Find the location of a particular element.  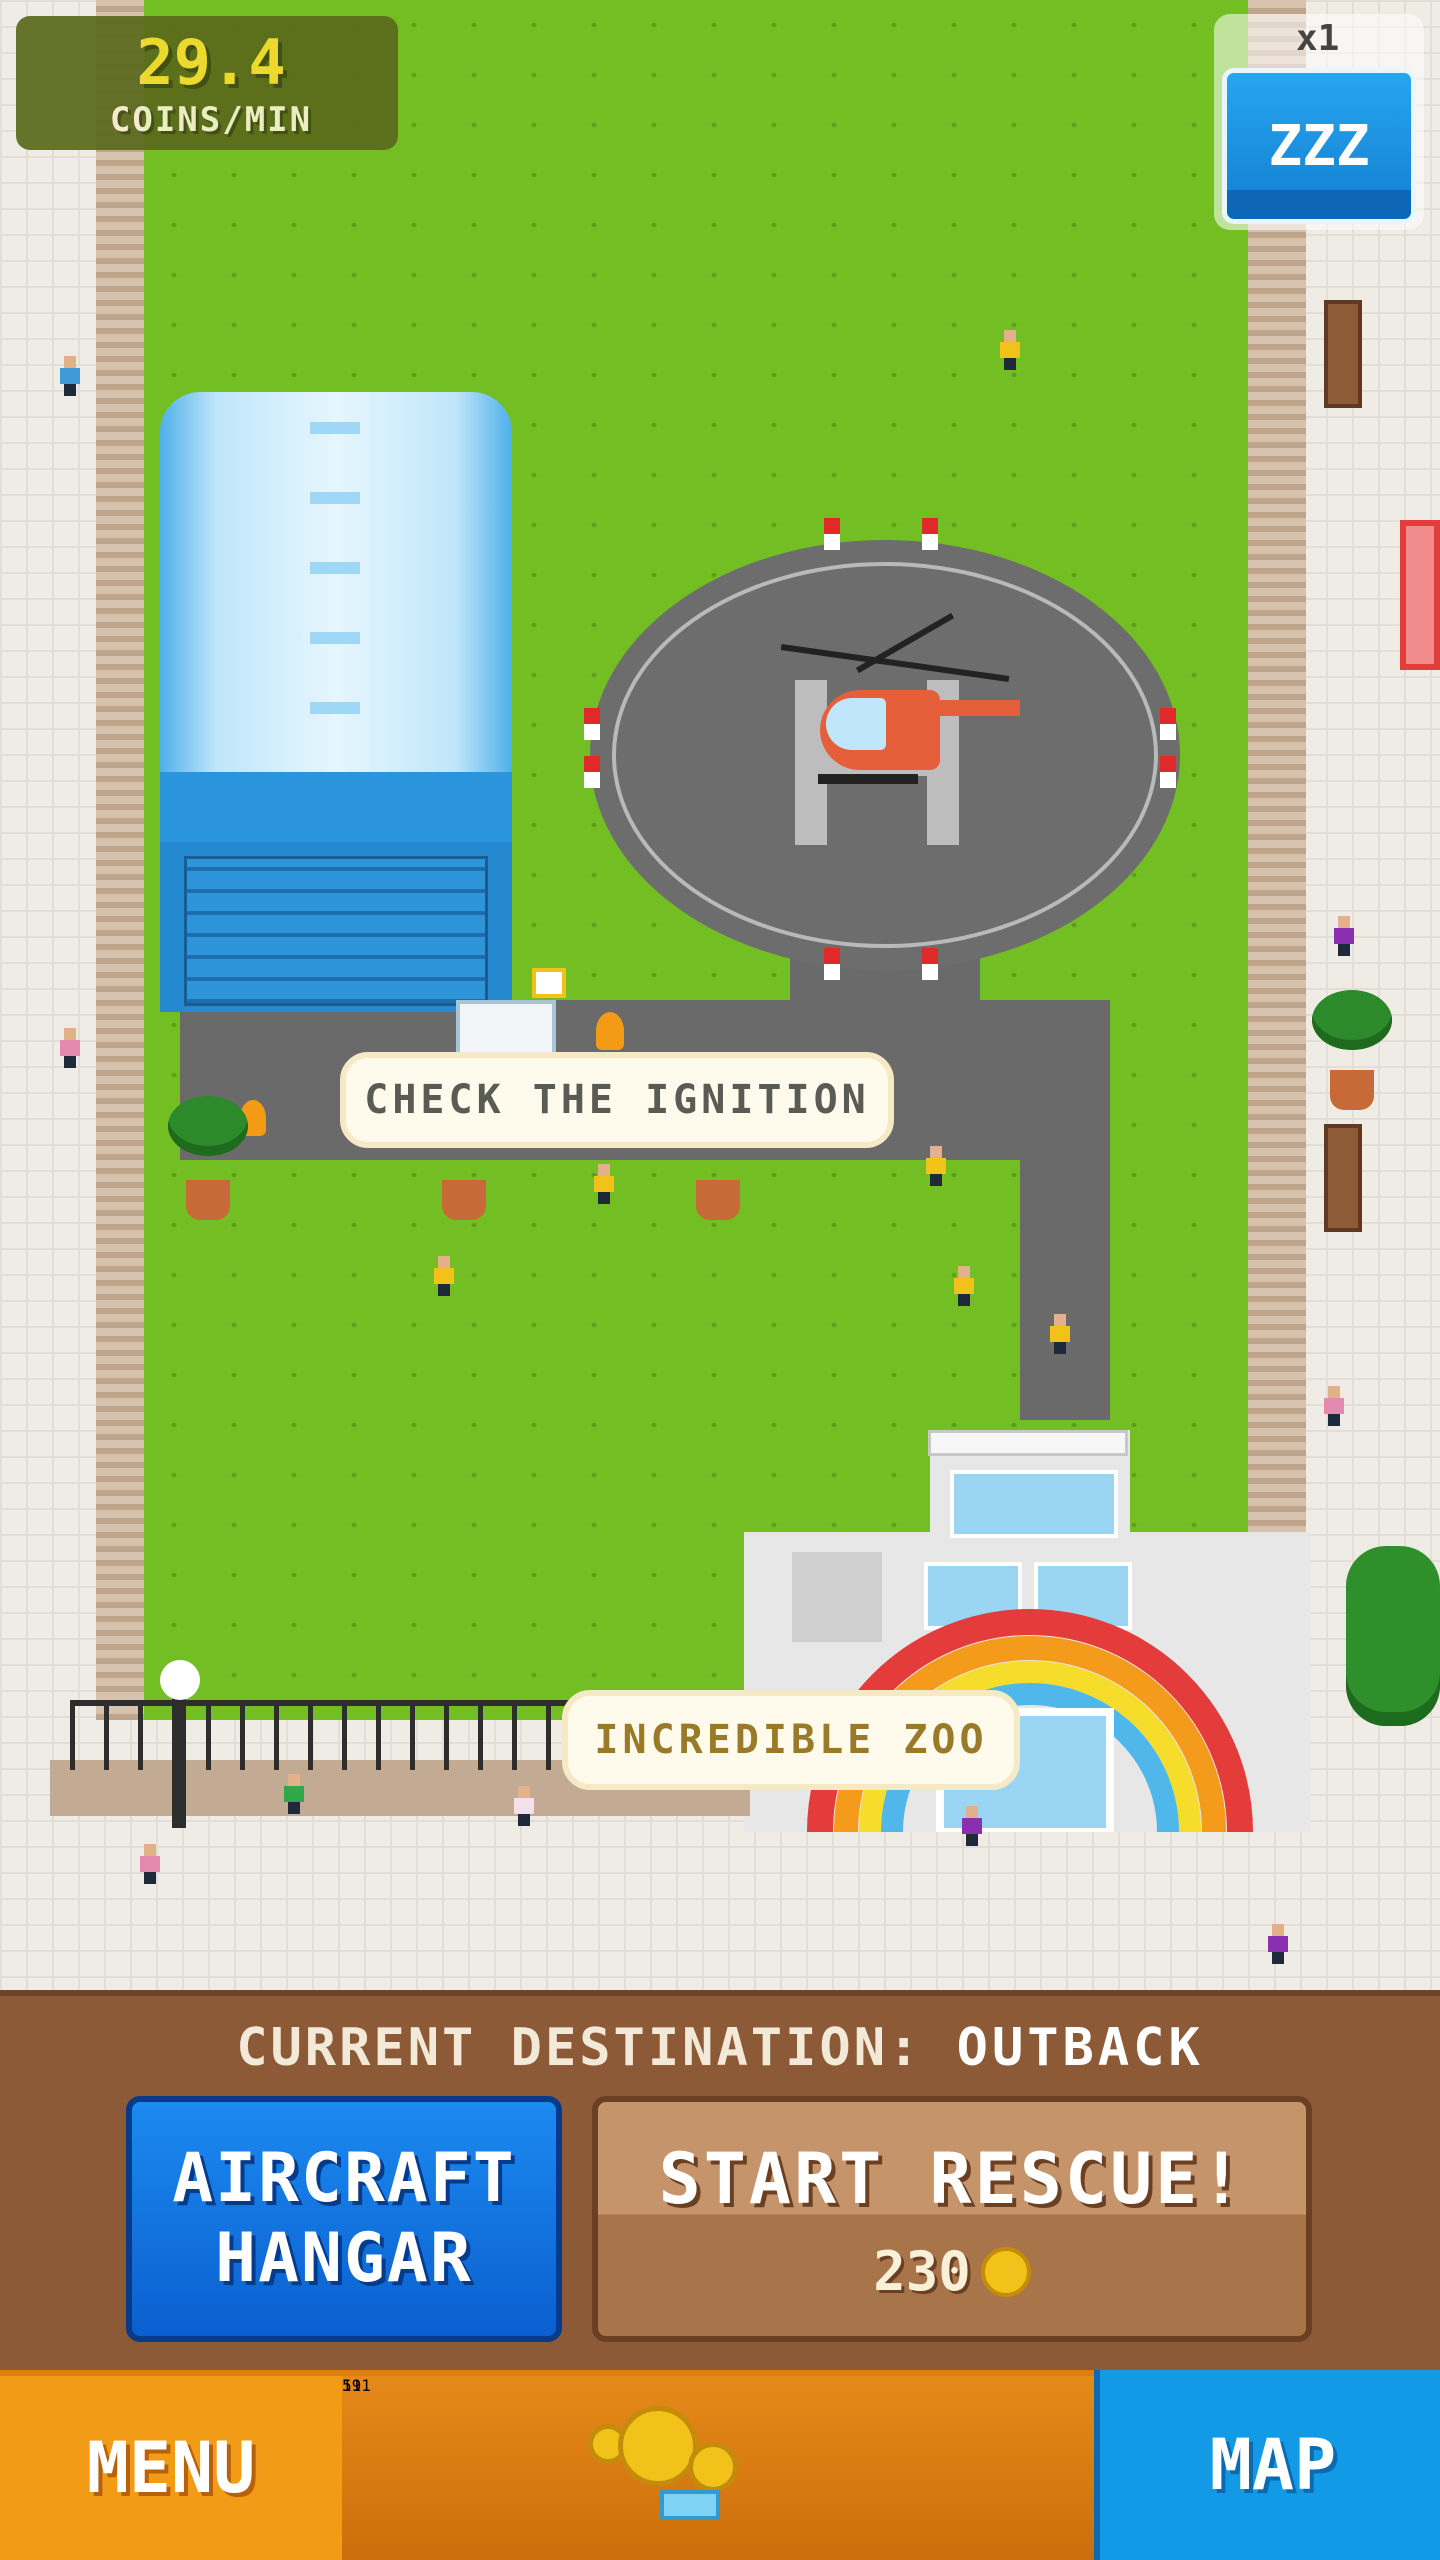

helicopter-skid is located at coordinates (868, 779).